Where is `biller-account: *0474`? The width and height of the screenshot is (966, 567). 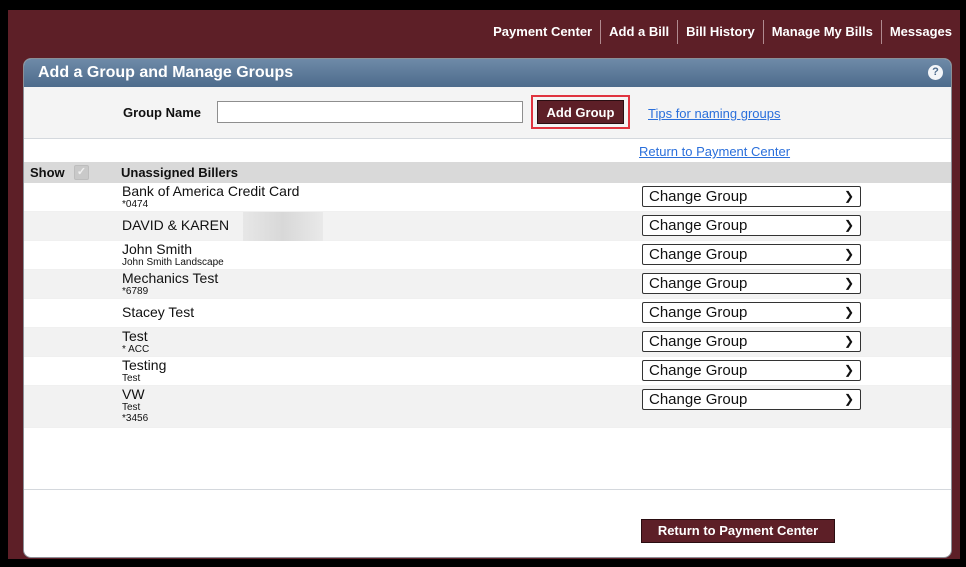 biller-account: *0474 is located at coordinates (135, 204).